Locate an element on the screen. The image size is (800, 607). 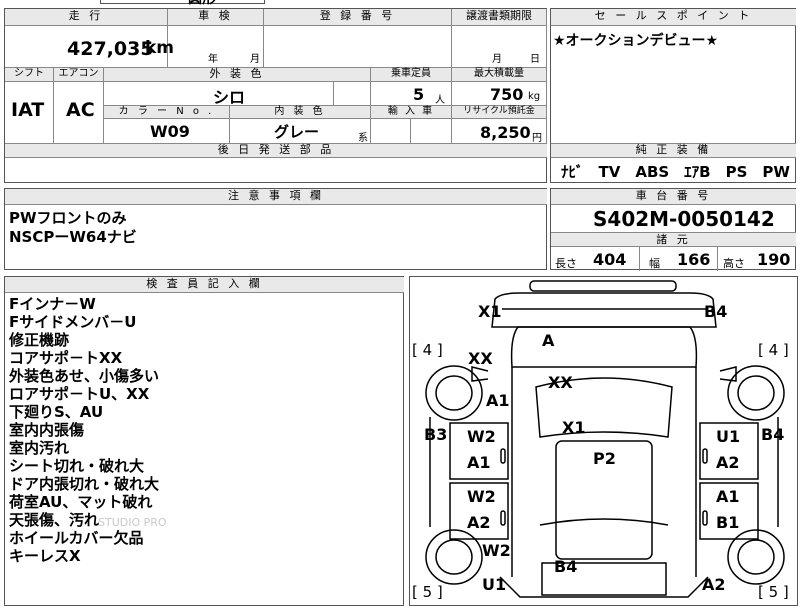
inspector-line: シート切れ・破れ大 is located at coordinates (77, 466).